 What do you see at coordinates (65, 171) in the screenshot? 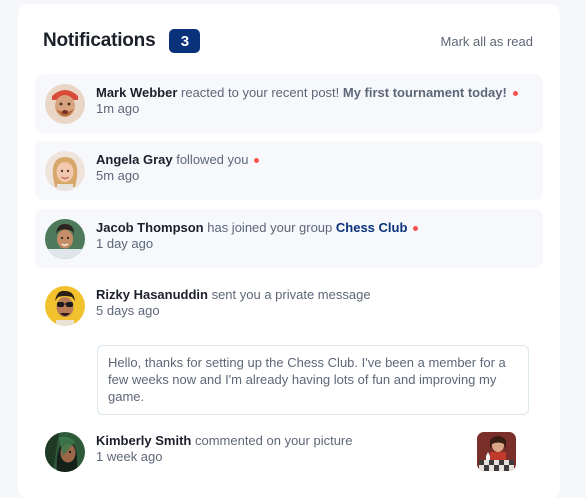
I see `avatar-angela-gray` at bounding box center [65, 171].